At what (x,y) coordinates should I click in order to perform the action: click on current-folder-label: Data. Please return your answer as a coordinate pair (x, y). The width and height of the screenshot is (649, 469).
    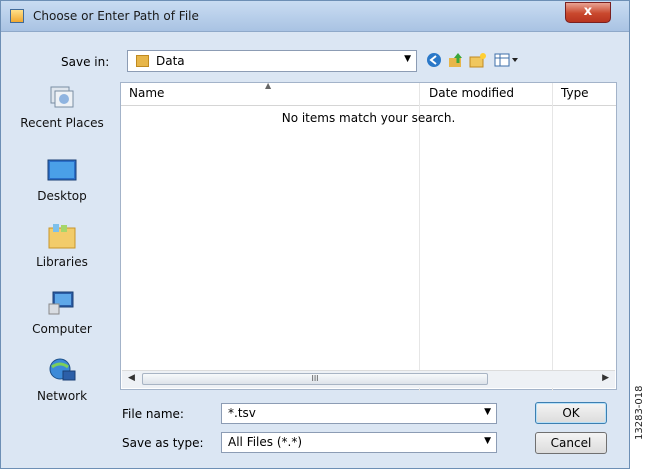
    Looking at the image, I should click on (170, 61).